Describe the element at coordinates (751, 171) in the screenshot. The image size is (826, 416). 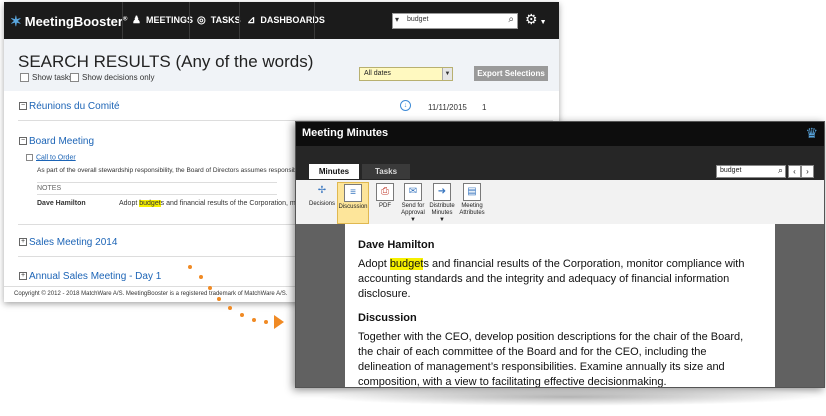
I see `minutes-search: budget ⌕` at that location.